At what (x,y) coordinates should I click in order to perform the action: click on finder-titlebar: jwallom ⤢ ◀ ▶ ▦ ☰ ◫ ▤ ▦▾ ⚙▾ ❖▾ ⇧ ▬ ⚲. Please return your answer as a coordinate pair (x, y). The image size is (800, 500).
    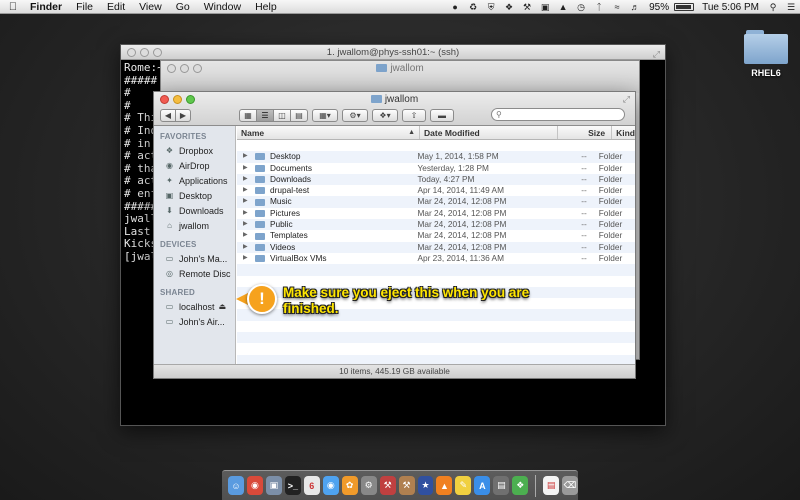
    Looking at the image, I should click on (394, 109).